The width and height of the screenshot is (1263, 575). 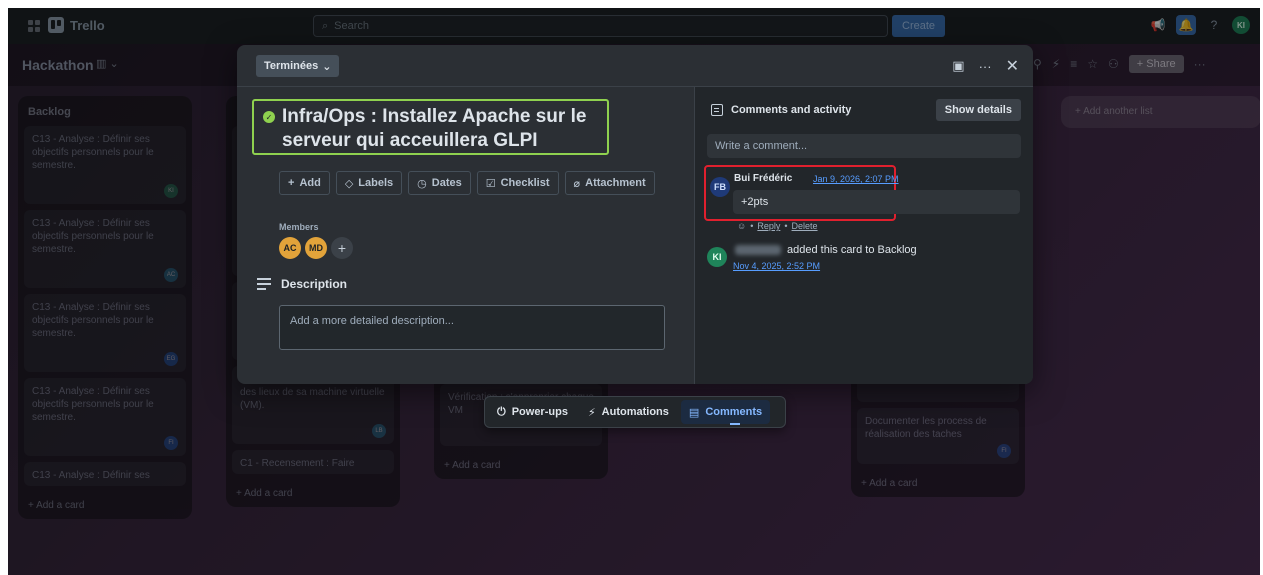 I want to click on board-bottom-toolbar: ⏻ Power-ups ⚡ Automations ▤ Comments, so click(x=635, y=412).